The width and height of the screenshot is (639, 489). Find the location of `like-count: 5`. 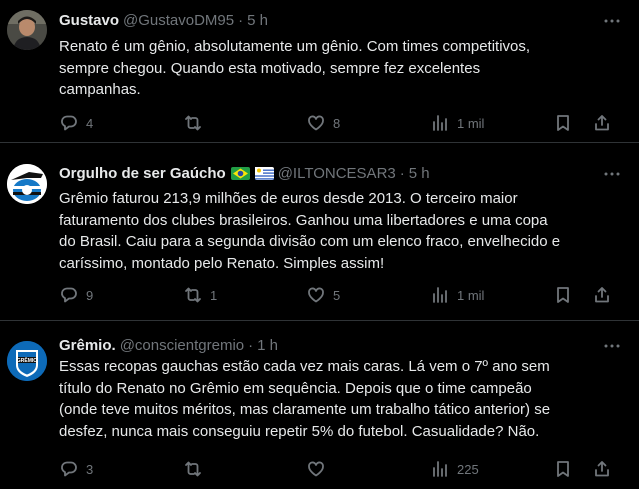

like-count: 5 is located at coordinates (337, 295).